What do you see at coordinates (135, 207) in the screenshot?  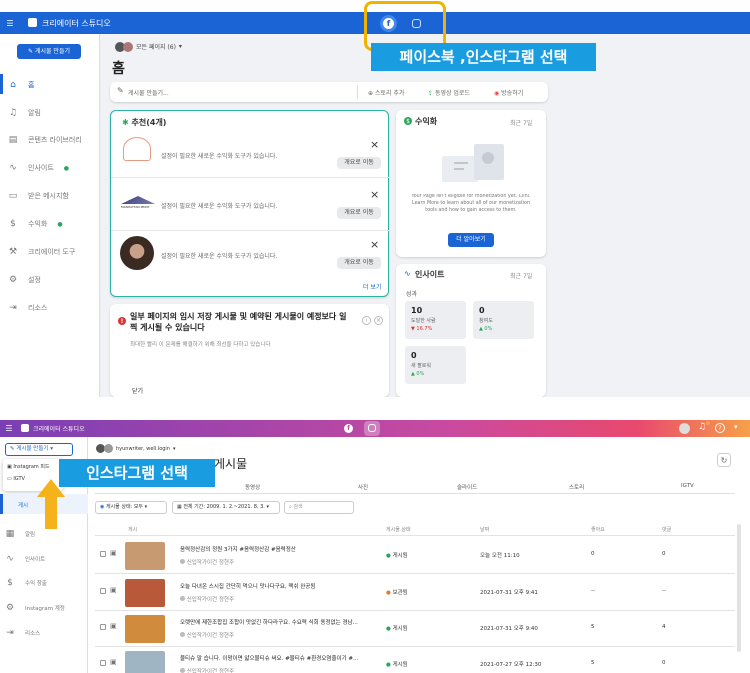 I see `logo-text: MANHATTAN PRINT` at bounding box center [135, 207].